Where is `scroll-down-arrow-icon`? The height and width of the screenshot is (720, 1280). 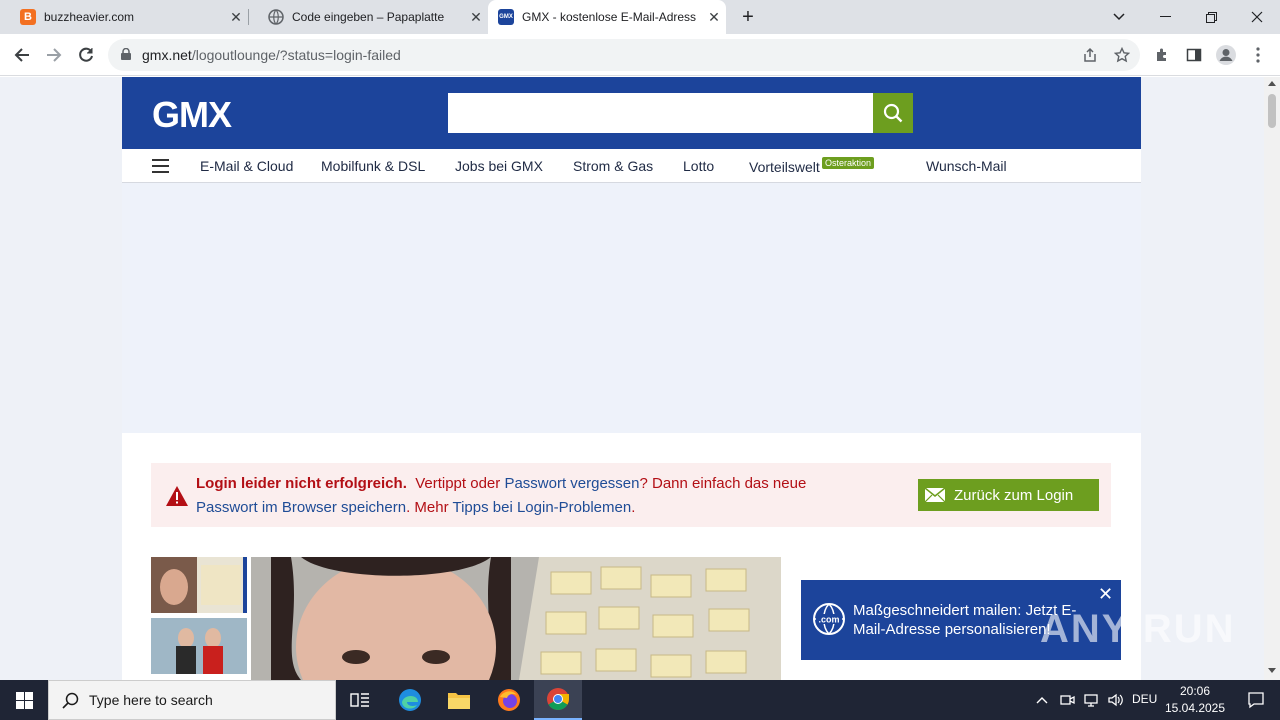
scroll-down-arrow-icon is located at coordinates (1272, 670).